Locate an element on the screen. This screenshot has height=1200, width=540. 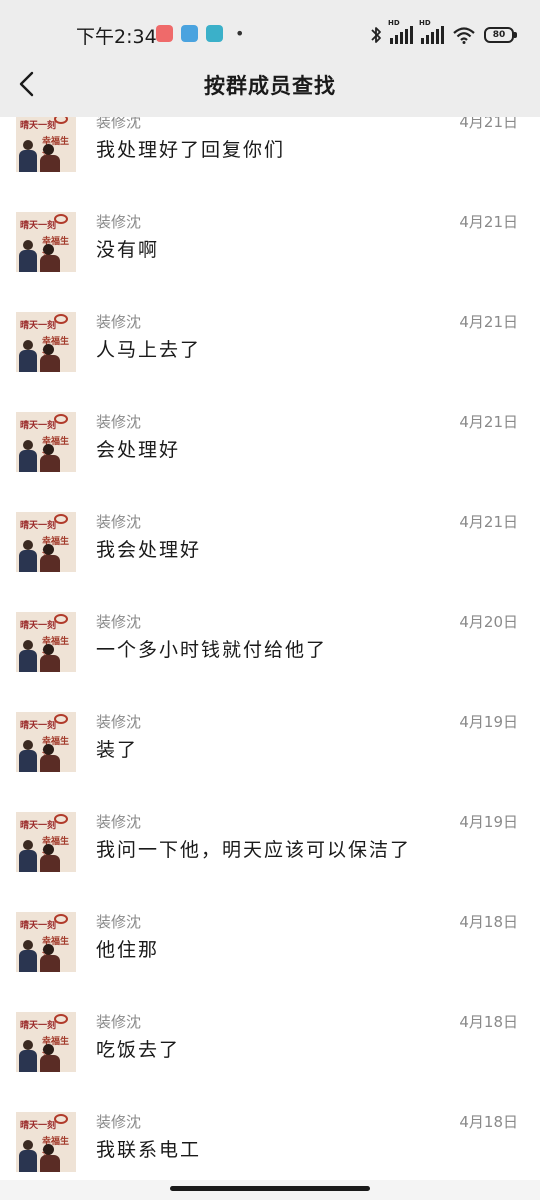
message-row: 晴天一刻 幸福生活 装修沈 4月21日 人马上去了 is located at coordinates (270, 349).